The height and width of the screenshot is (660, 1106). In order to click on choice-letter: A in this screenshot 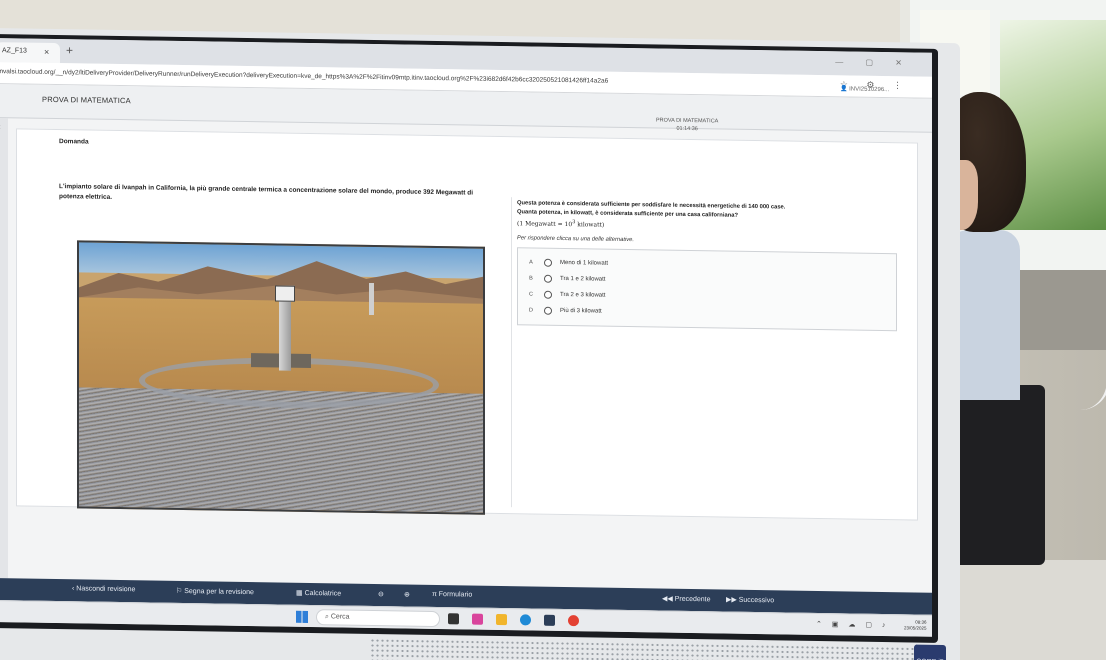, I will do `click(531, 262)`.